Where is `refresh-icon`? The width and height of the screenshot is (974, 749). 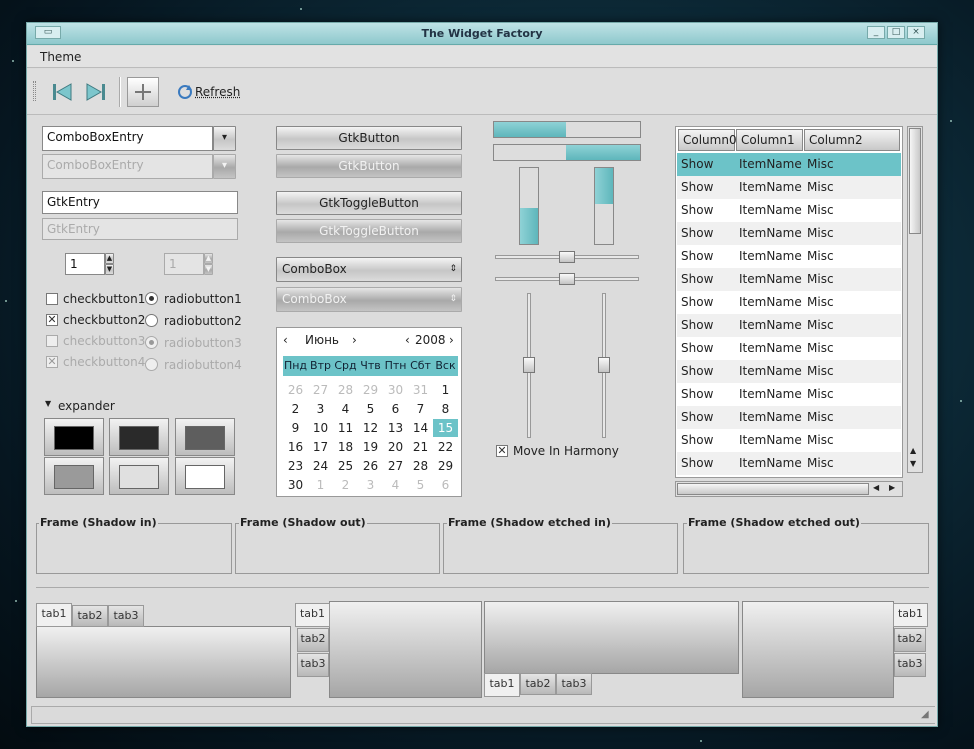 refresh-icon is located at coordinates (185, 93).